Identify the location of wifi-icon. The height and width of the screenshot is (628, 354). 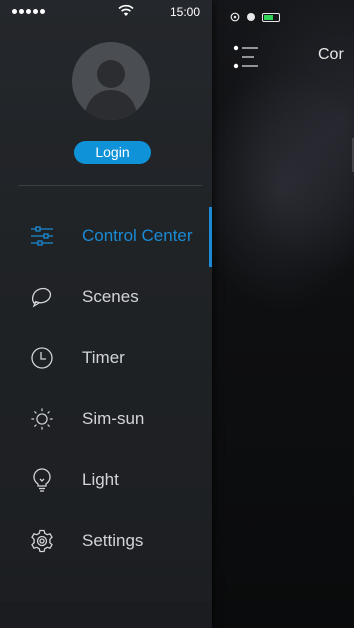
(126, 10).